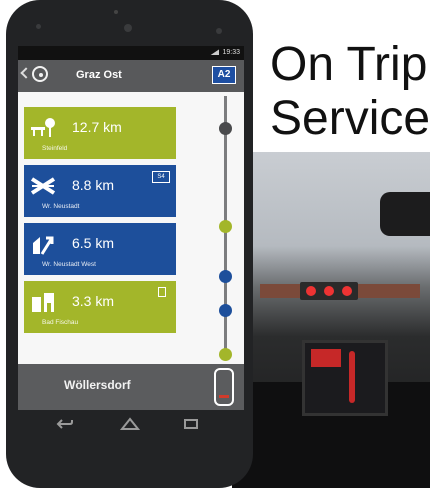  What do you see at coordinates (219, 31) in the screenshot?
I see `light-sensor` at bounding box center [219, 31].